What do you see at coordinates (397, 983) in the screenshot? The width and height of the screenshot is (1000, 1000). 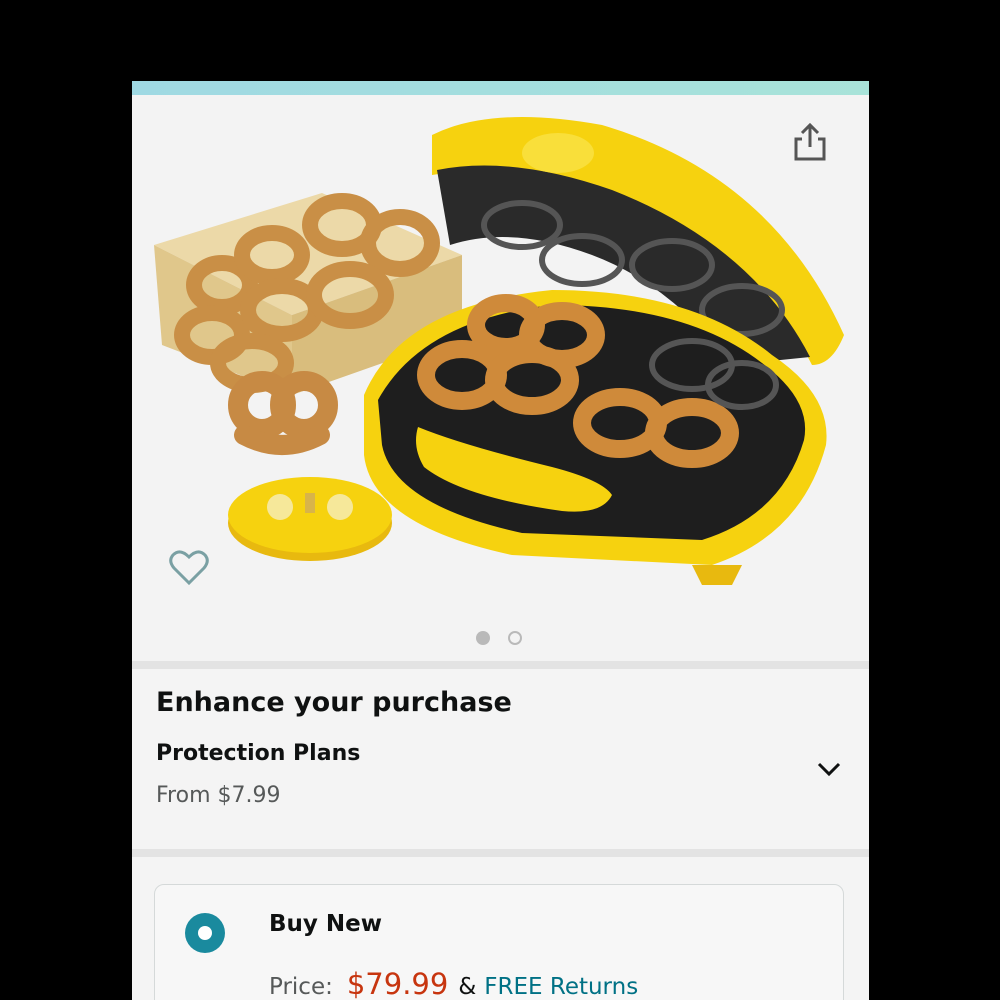 I see `price-value: $79.99` at bounding box center [397, 983].